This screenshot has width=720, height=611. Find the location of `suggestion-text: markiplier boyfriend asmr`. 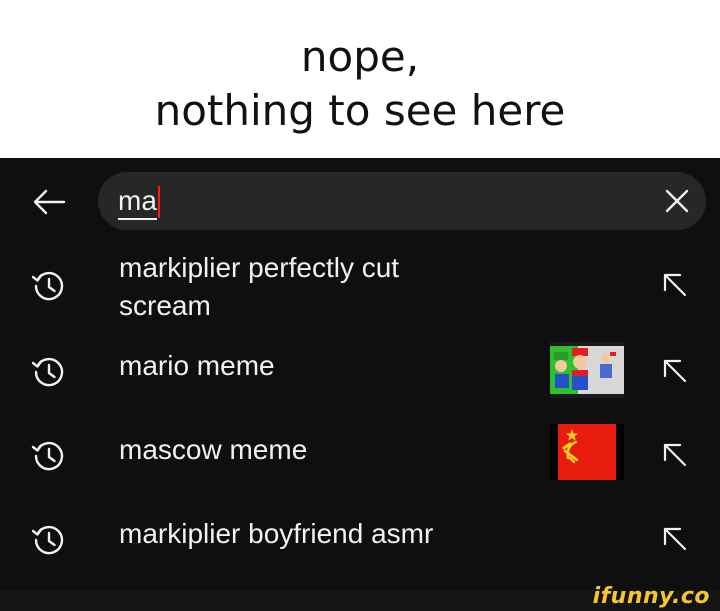

suggestion-text: markiplier boyfriend asmr is located at coordinates (276, 533).